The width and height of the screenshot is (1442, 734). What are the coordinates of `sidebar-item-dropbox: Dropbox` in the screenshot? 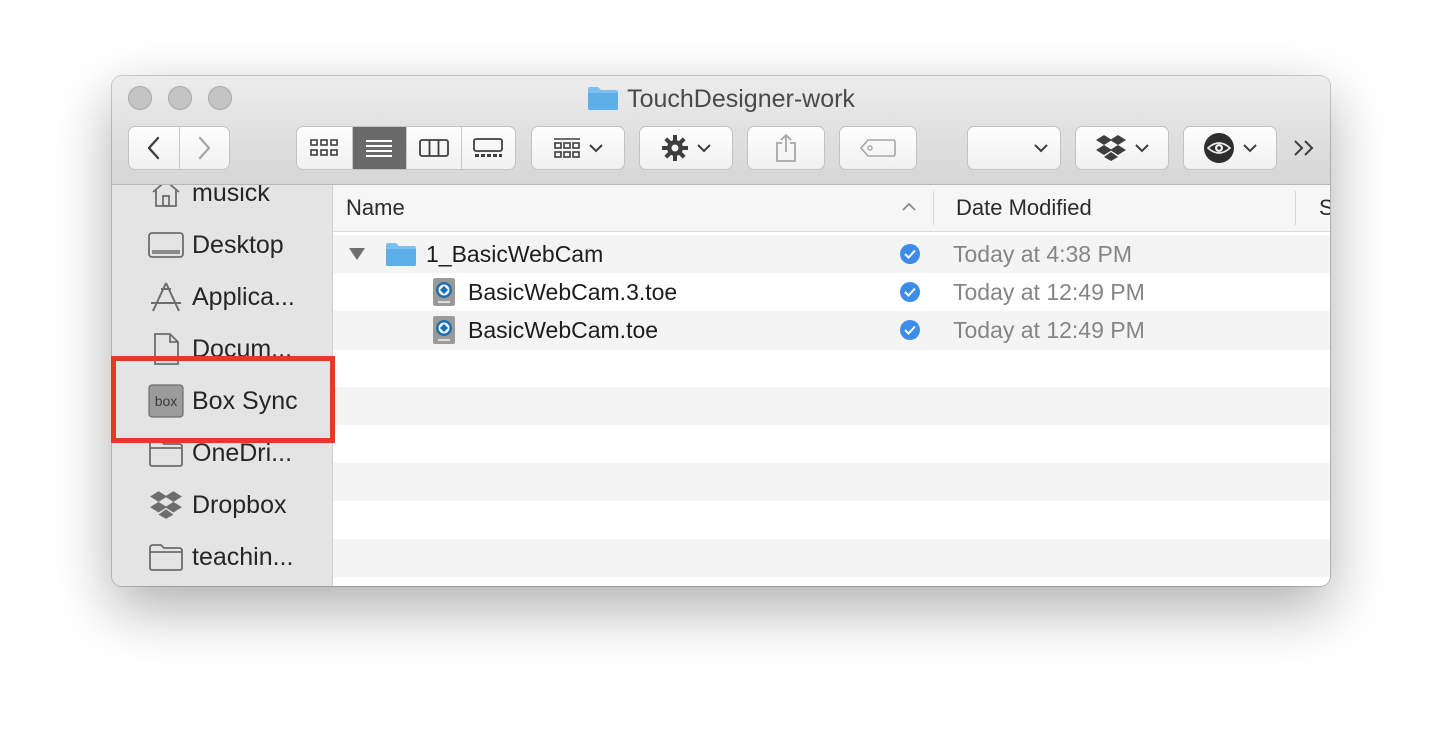 It's located at (217, 505).